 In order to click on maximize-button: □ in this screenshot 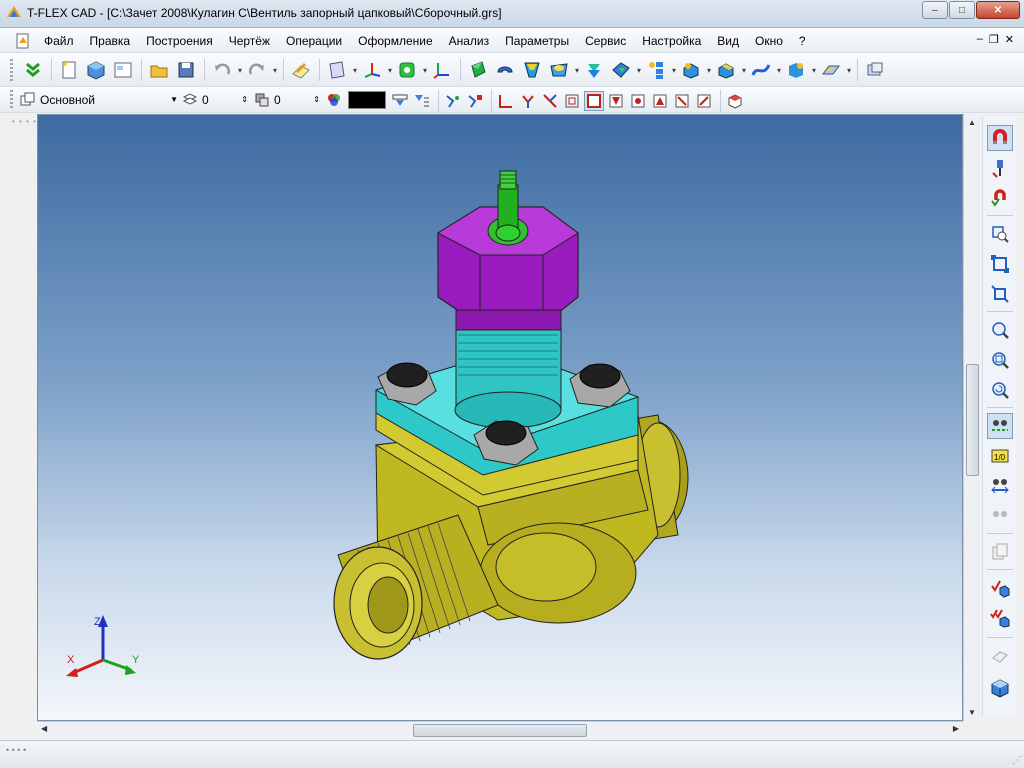, I will do `click(962, 10)`.